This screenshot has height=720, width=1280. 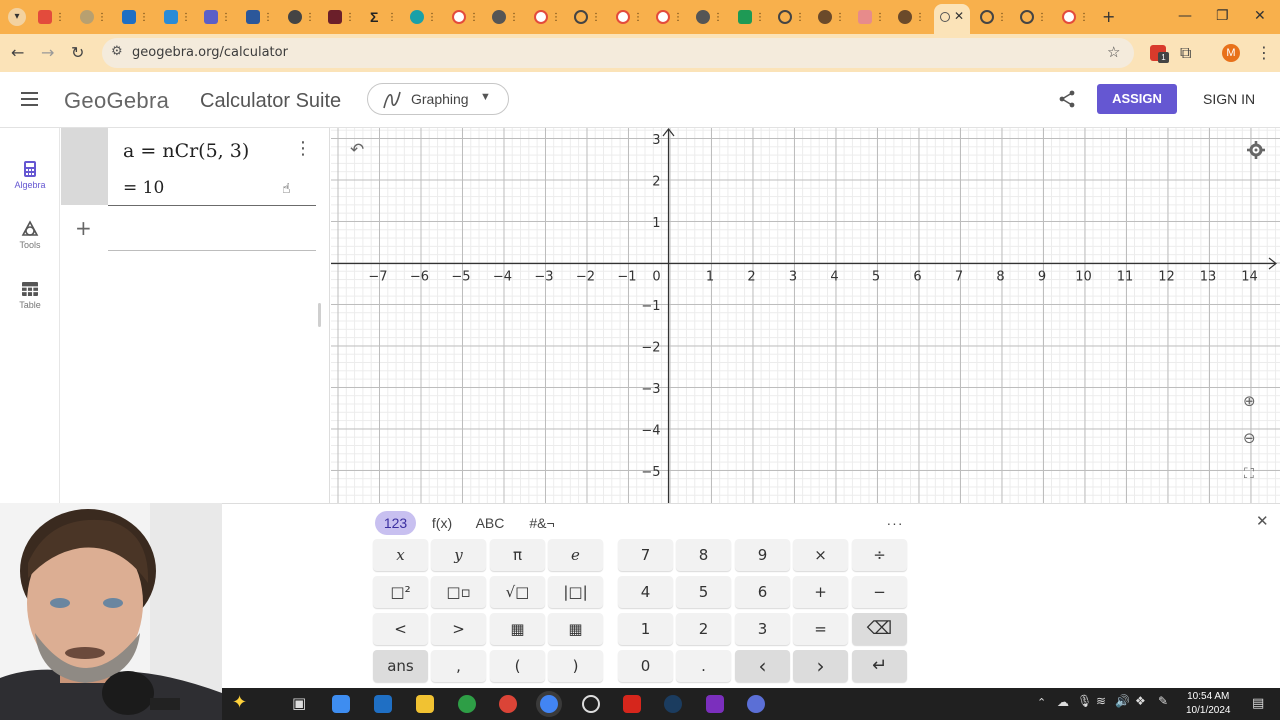 What do you see at coordinates (1163, 701) in the screenshot?
I see `pen-icon: ✎` at bounding box center [1163, 701].